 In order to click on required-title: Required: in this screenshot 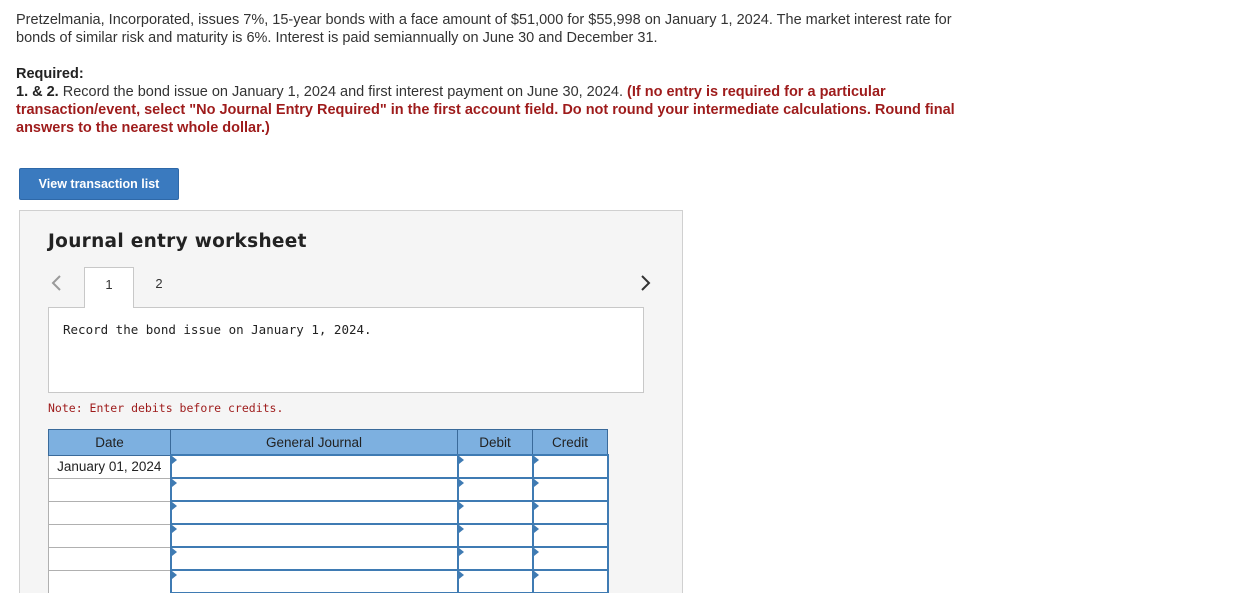, I will do `click(50, 74)`.